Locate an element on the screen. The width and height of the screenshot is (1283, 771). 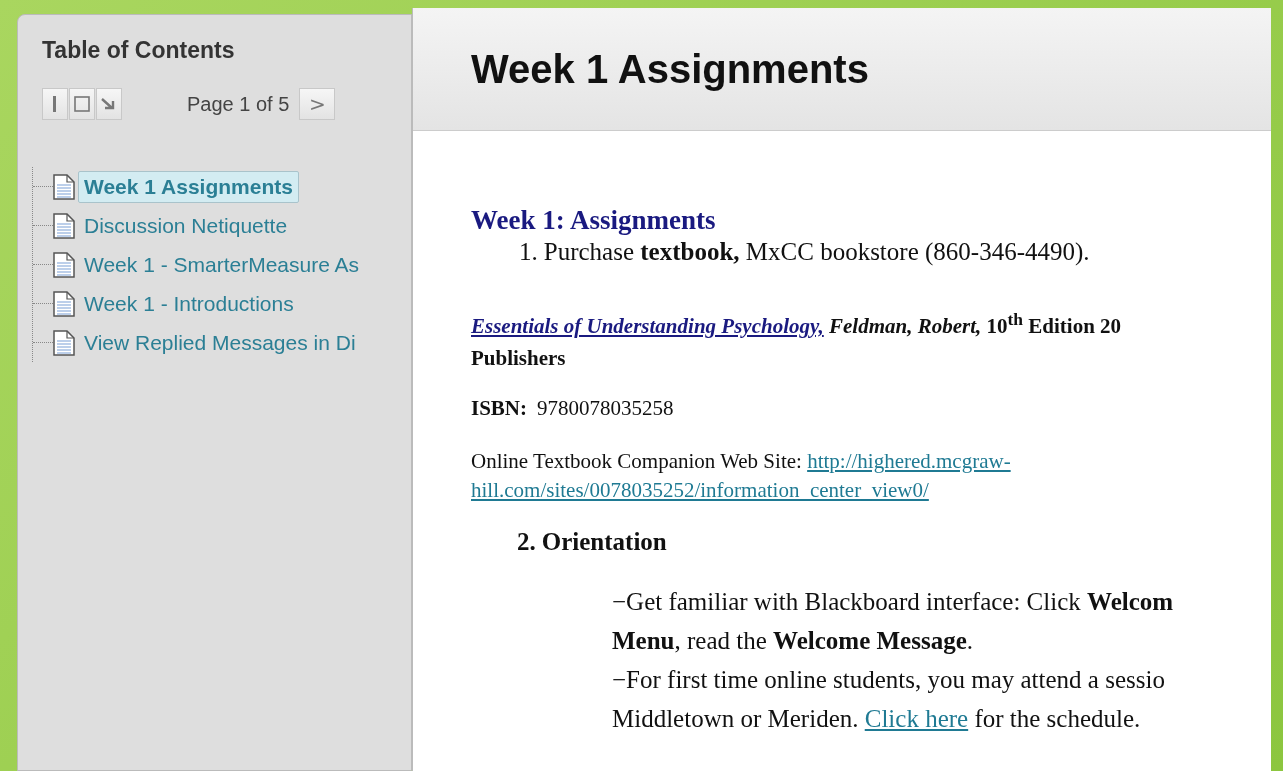
isbn-label: ISBN: is located at coordinates (499, 408).